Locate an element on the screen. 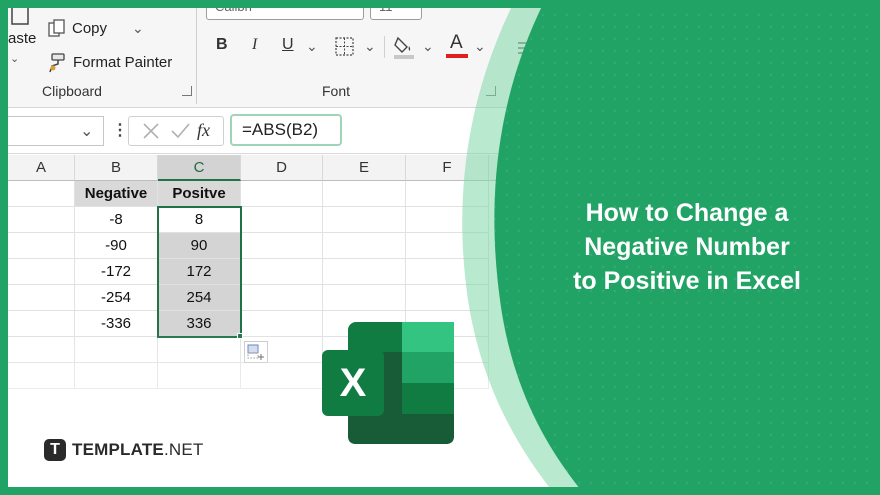  cell-b4: -172 is located at coordinates (116, 272).